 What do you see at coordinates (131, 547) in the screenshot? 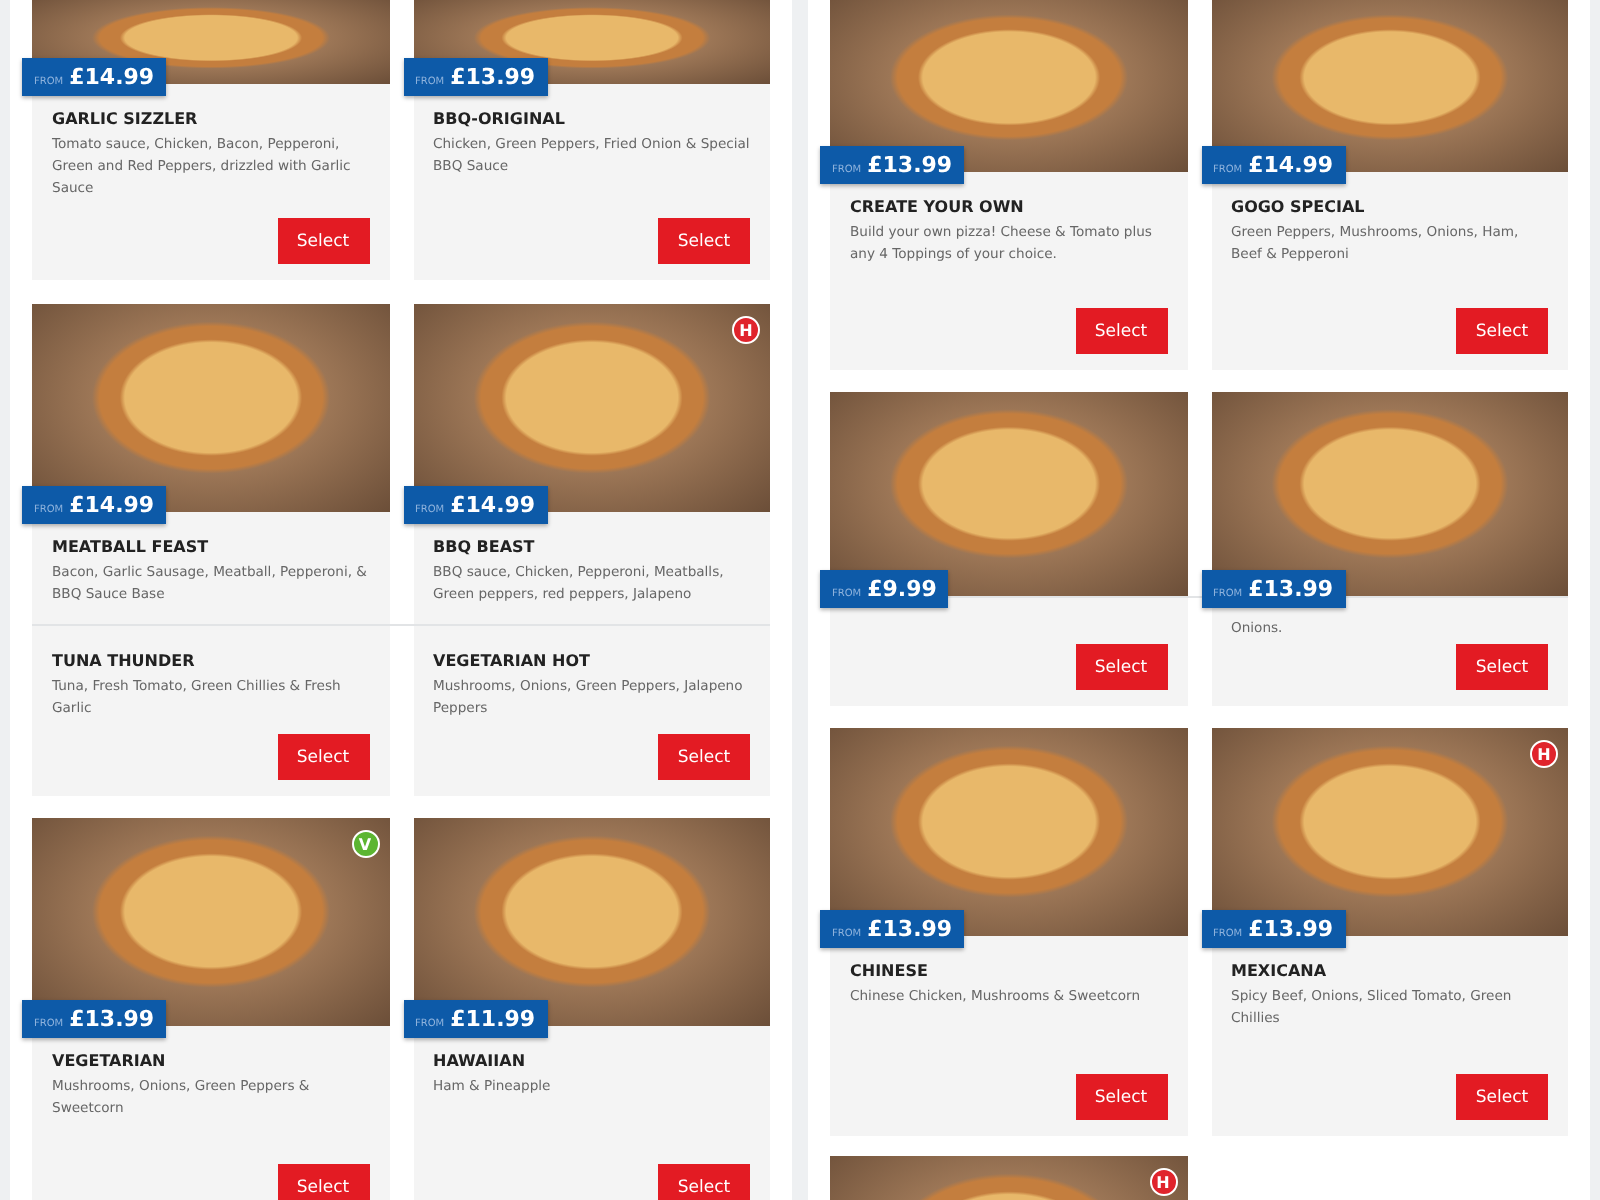
I see `pizza-name: MEATBALL FEAST` at bounding box center [131, 547].